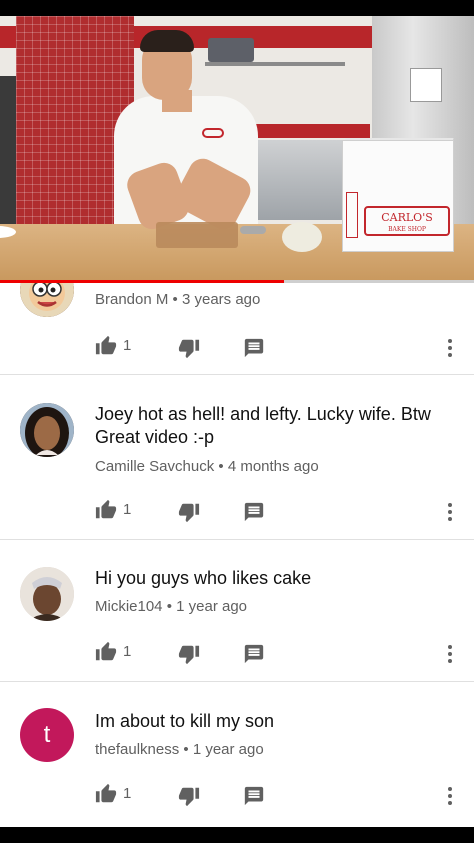 This screenshot has height=843, width=474. I want to click on comment-author: Brandon M, so click(131, 299).